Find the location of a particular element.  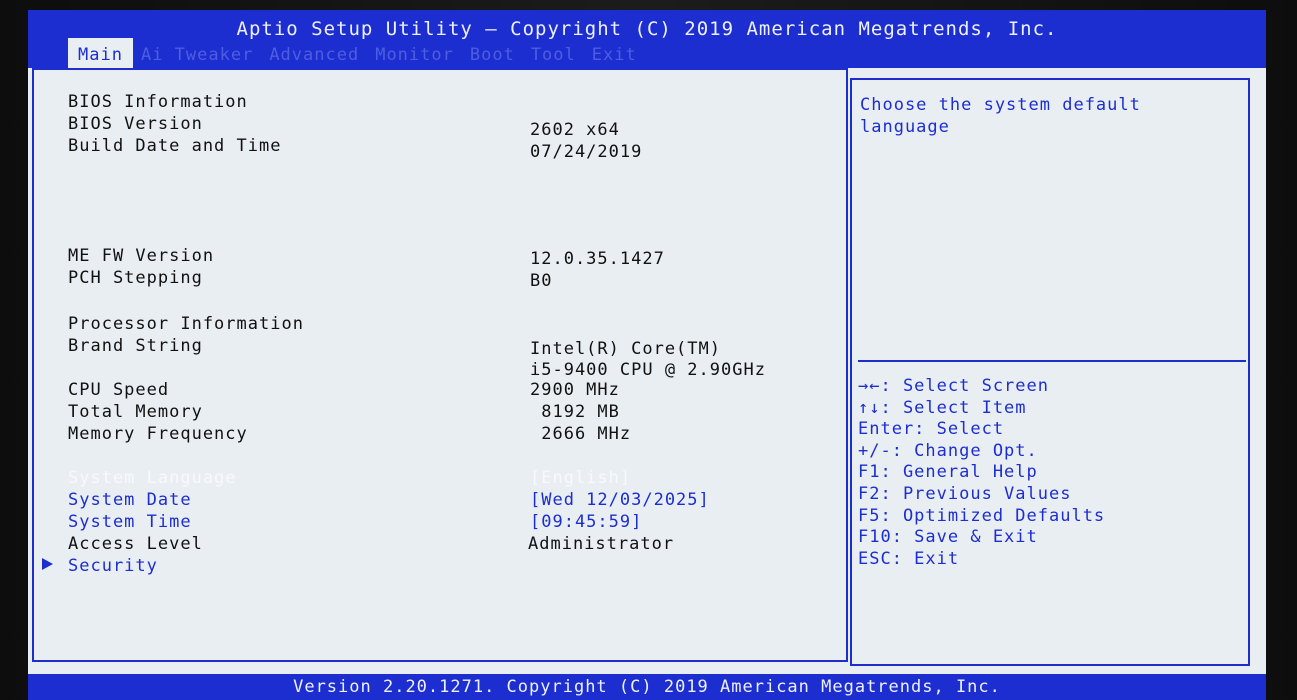

bios-version-row: BIOS Version 2602 x64 is located at coordinates (440, 127).